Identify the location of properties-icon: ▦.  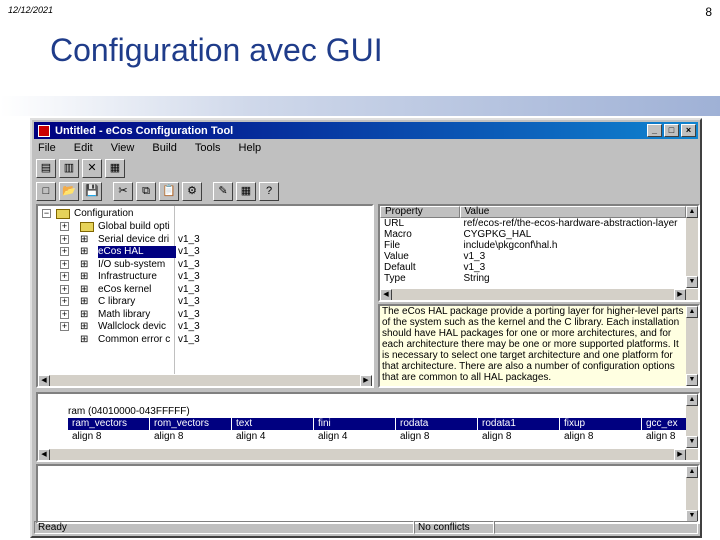
(115, 168).